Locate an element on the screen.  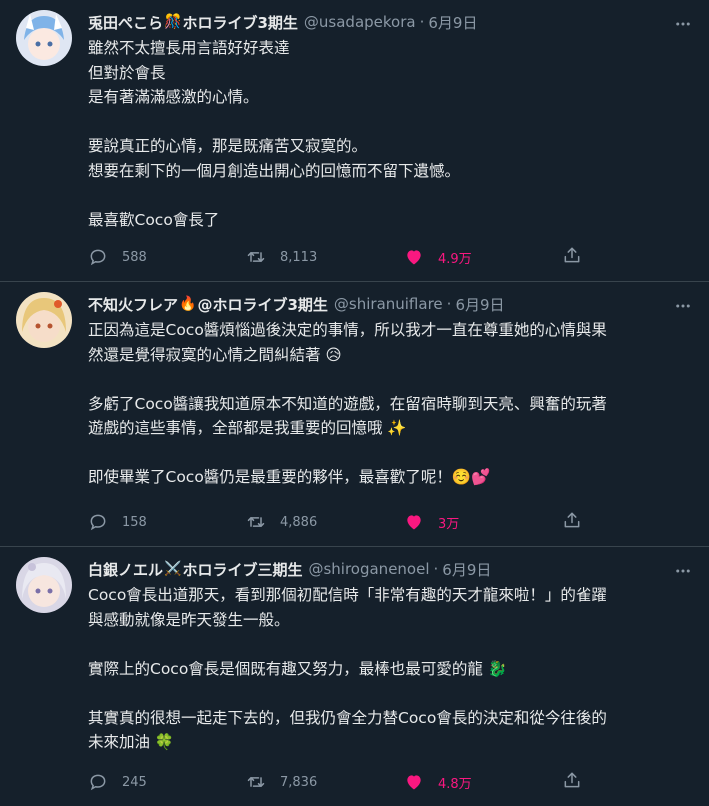
reply-button: 588 is located at coordinates (167, 257).